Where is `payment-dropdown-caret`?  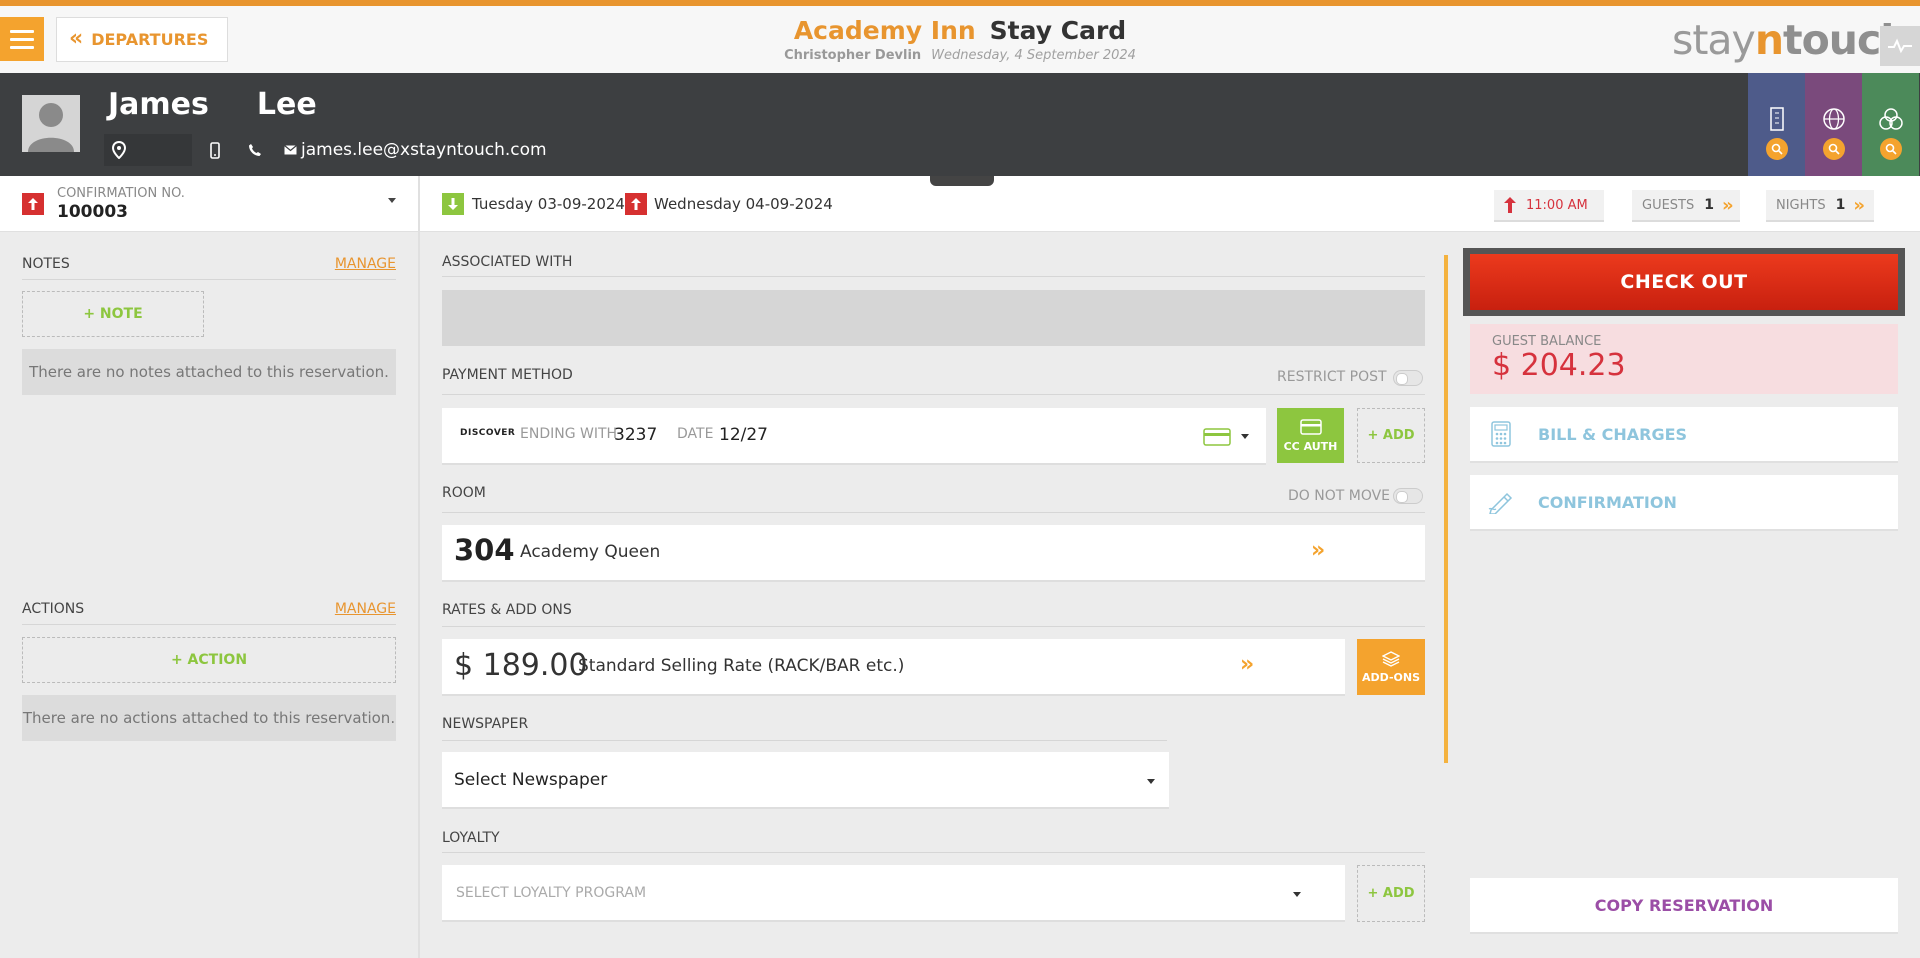
payment-dropdown-caret is located at coordinates (1245, 436).